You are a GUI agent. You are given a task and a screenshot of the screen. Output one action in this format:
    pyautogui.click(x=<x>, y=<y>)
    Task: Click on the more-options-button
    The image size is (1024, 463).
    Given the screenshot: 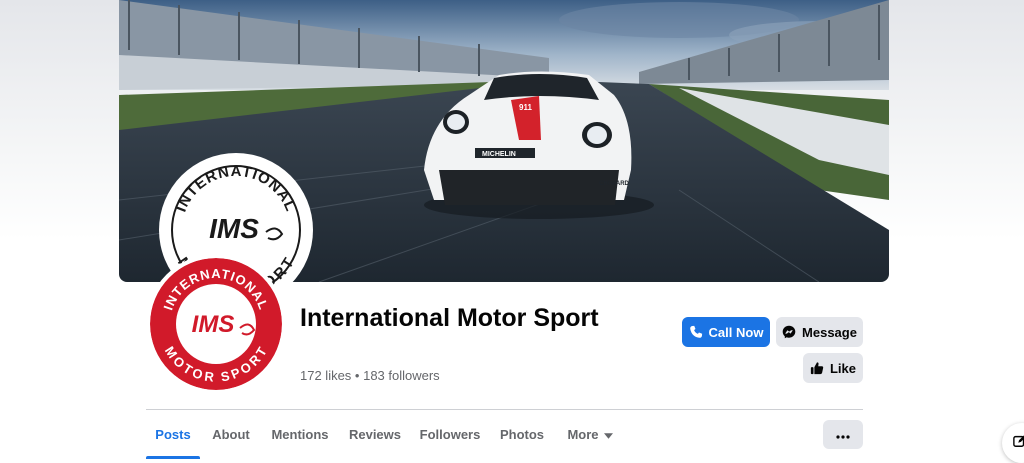 What is the action you would take?
    pyautogui.click(x=843, y=434)
    